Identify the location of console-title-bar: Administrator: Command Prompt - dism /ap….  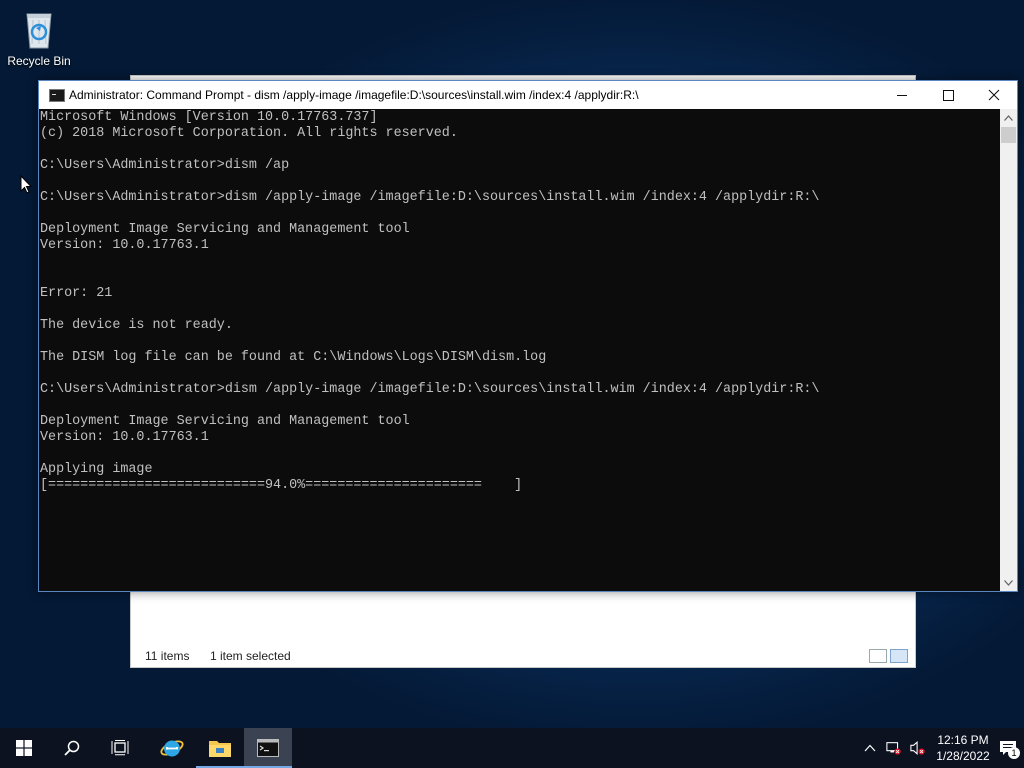
(528, 95).